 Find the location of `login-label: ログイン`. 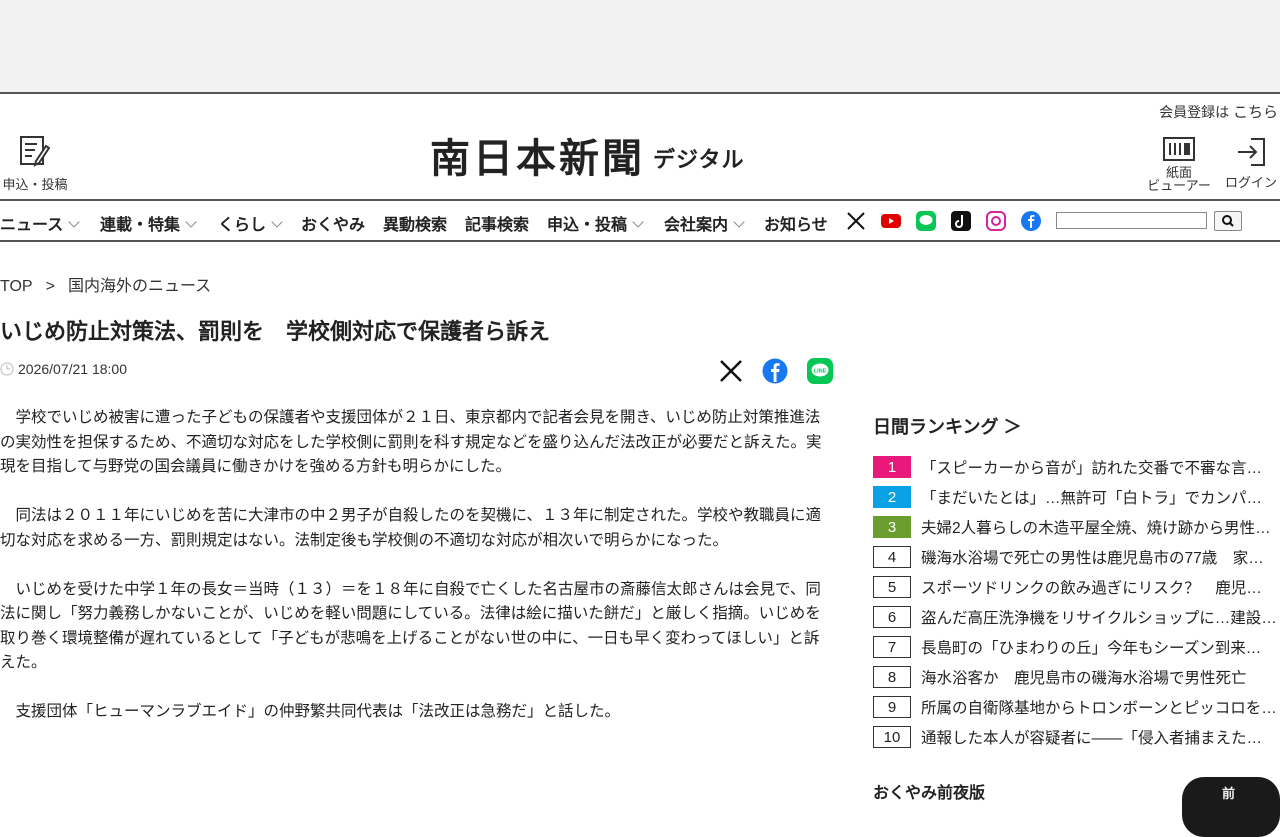

login-label: ログイン is located at coordinates (1250, 182).